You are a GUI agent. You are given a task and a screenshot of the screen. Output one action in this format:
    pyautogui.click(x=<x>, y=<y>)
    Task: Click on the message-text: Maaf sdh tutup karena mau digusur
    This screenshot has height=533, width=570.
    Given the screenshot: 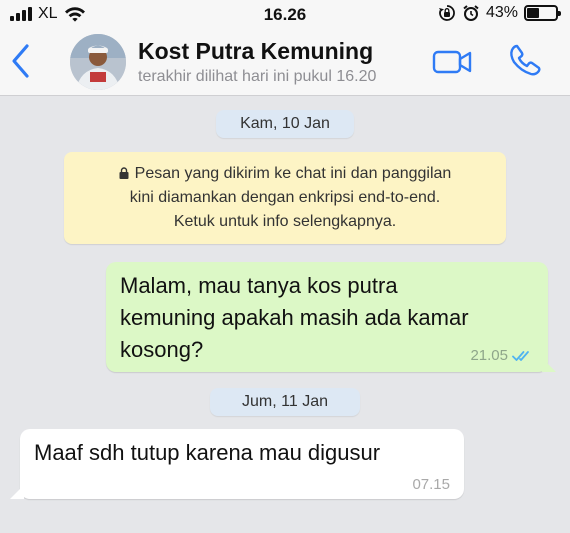 What is the action you would take?
    pyautogui.click(x=207, y=452)
    